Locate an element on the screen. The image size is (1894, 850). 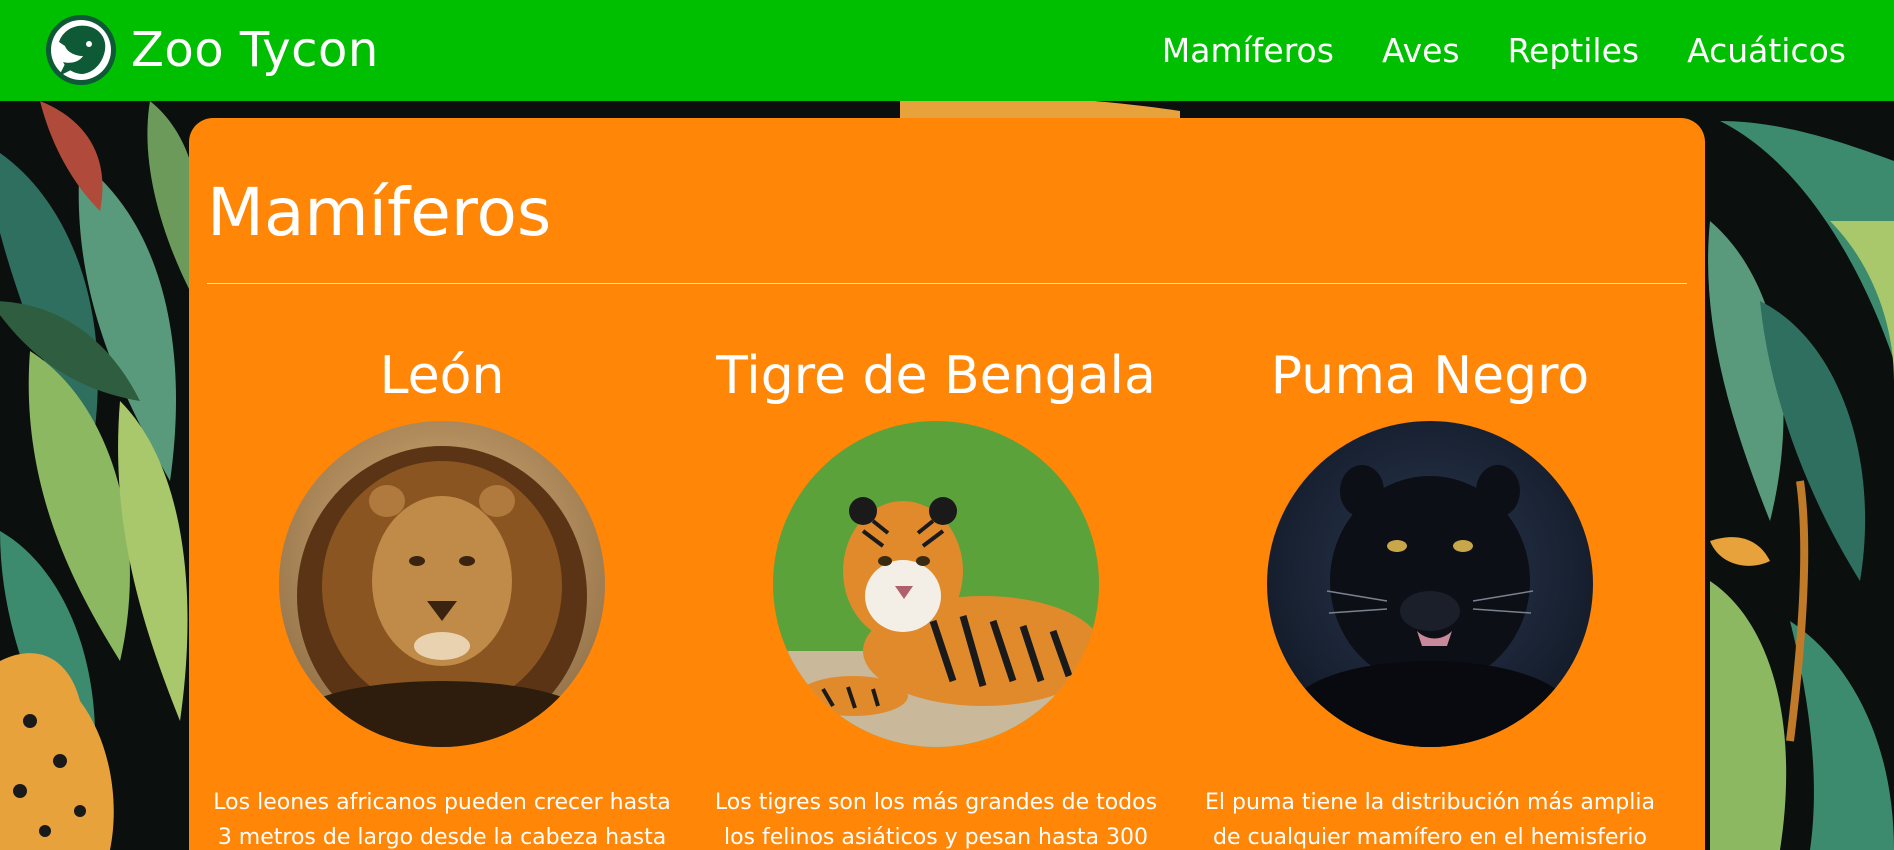
page-title: Mamíferos is located at coordinates (379, 212).